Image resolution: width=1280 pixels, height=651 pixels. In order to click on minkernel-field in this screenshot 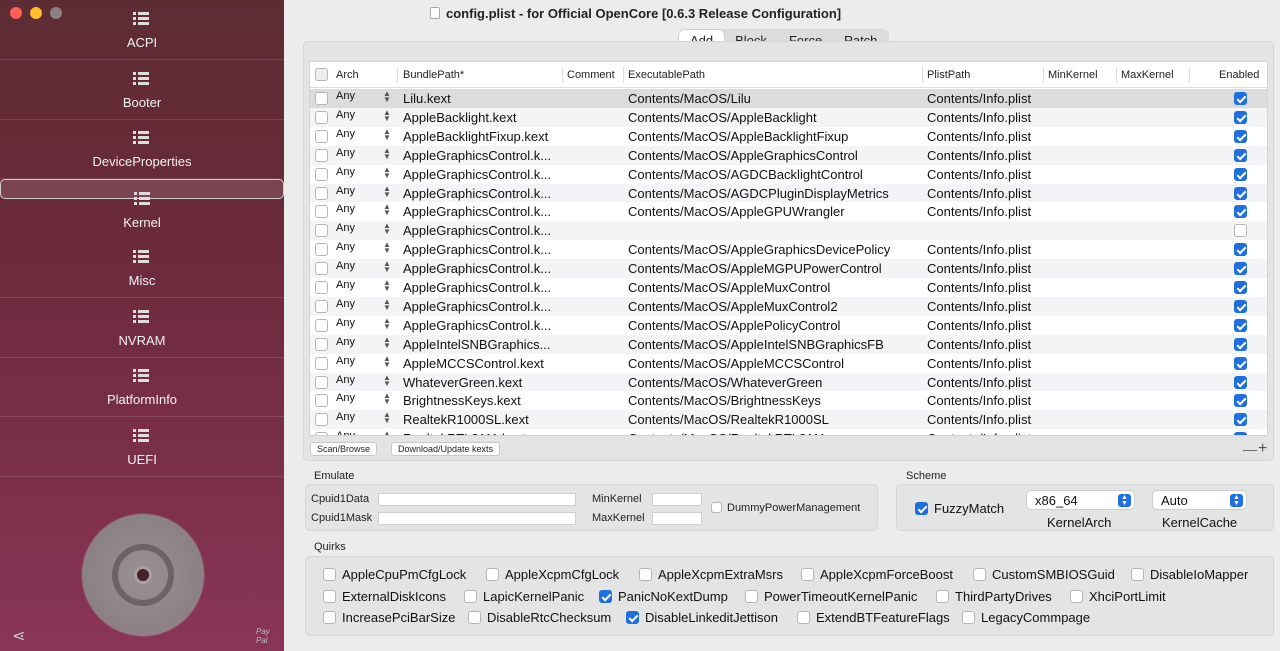, I will do `click(677, 499)`.